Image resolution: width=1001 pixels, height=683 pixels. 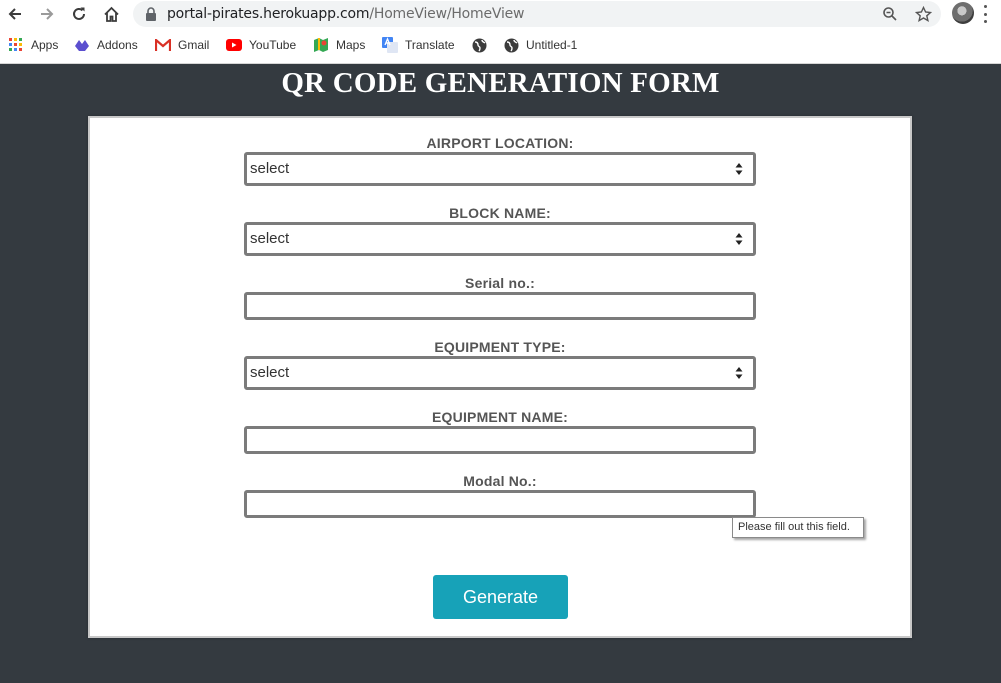 I want to click on home-icon, so click(x=111, y=14).